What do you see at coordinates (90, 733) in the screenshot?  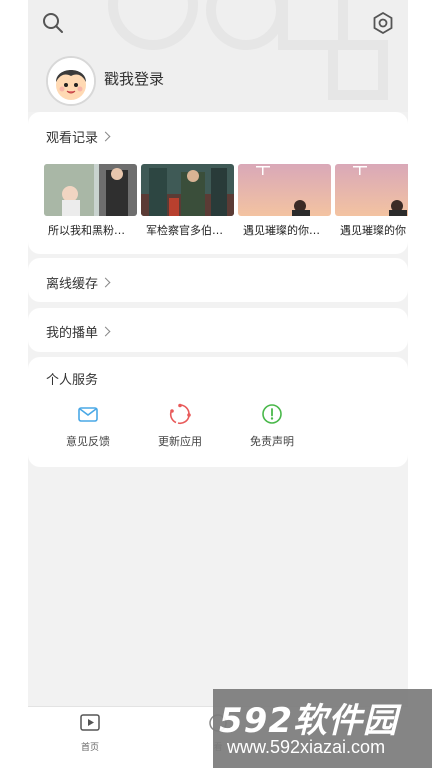 I see `tab-home: 首页` at bounding box center [90, 733].